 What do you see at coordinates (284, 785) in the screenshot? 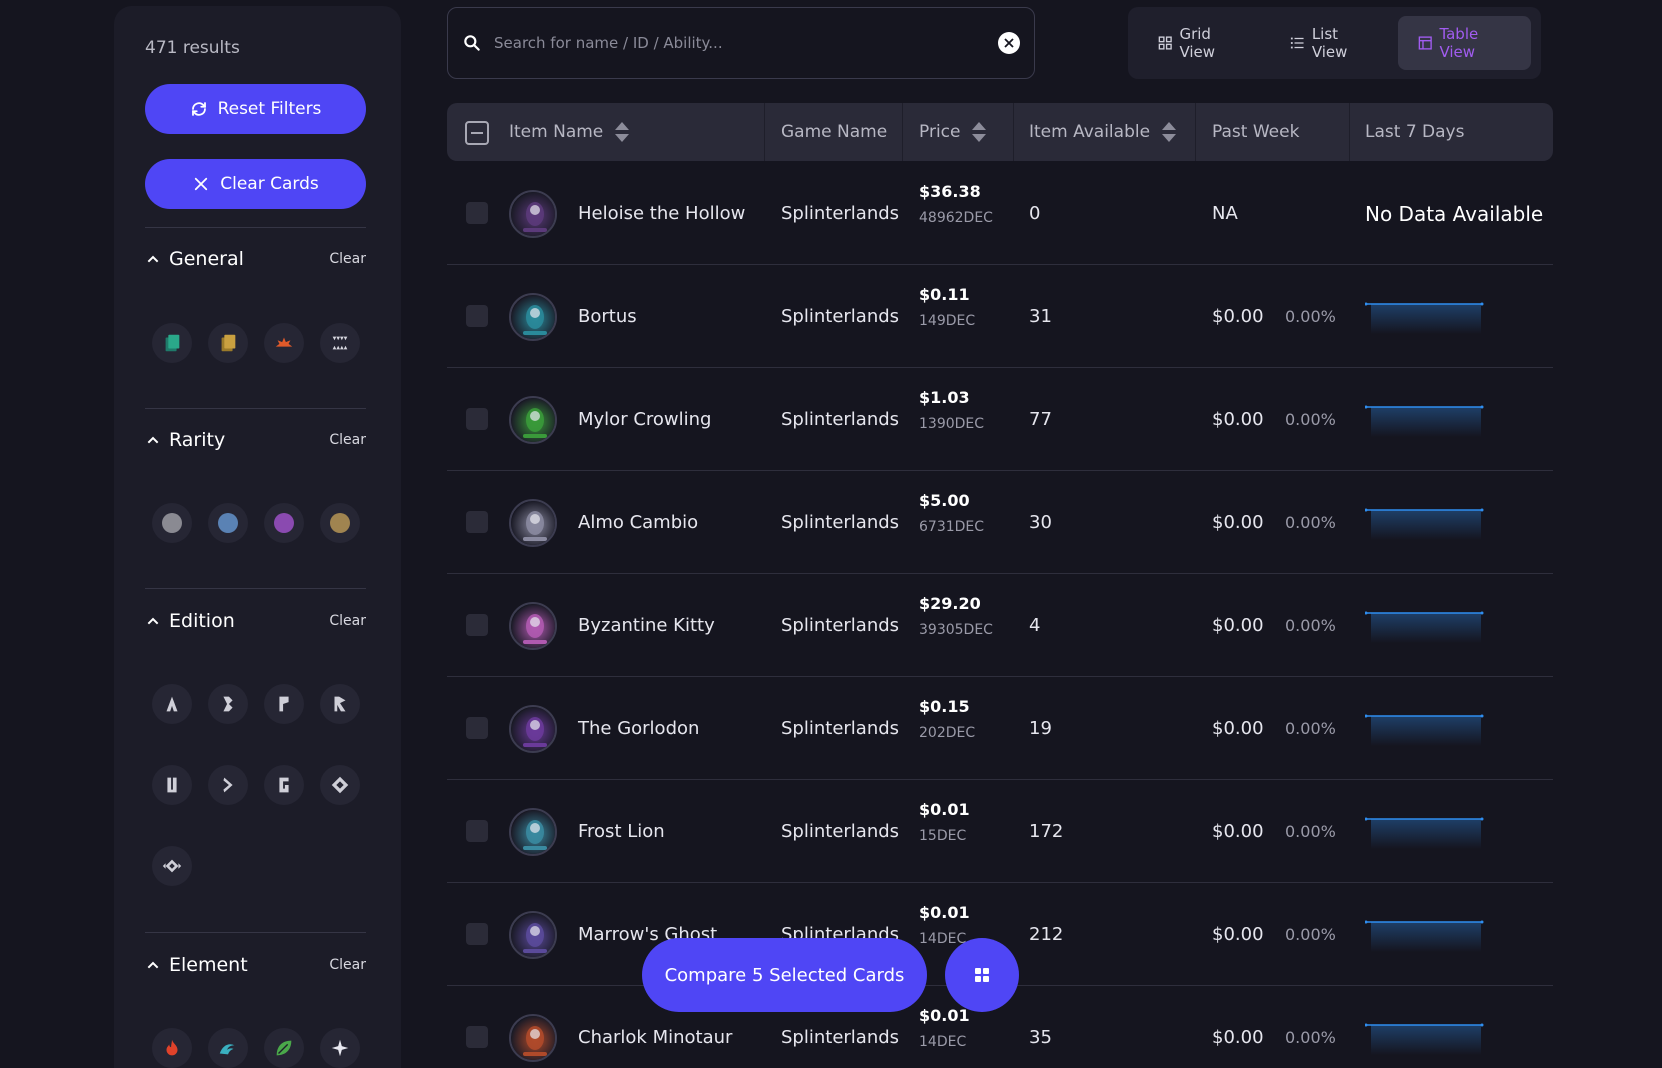
I see `gladius-icon` at bounding box center [284, 785].